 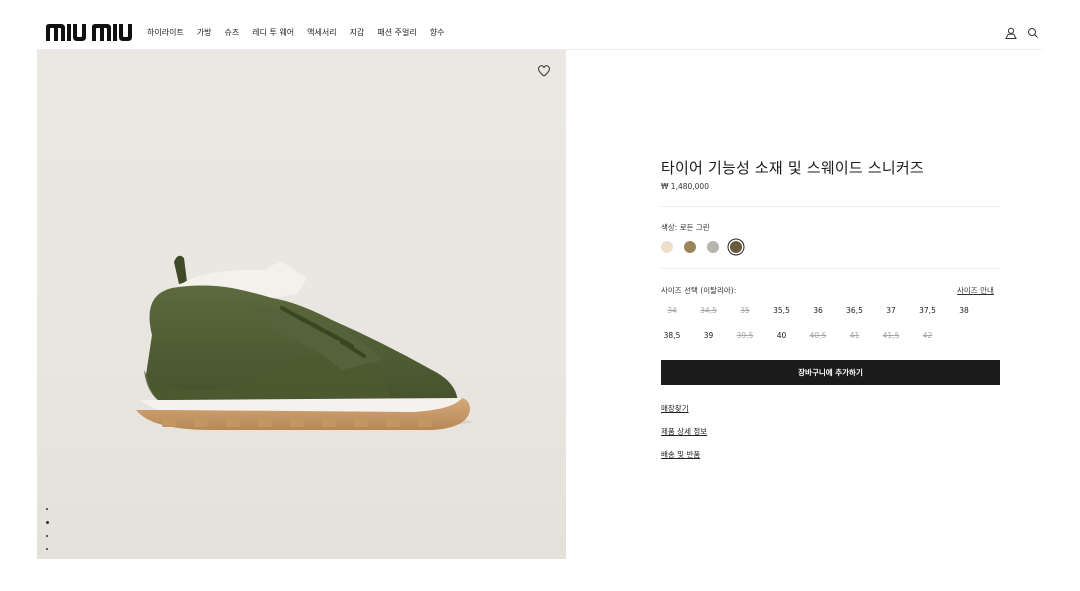 What do you see at coordinates (891, 311) in the screenshot?
I see `size-option: 37` at bounding box center [891, 311].